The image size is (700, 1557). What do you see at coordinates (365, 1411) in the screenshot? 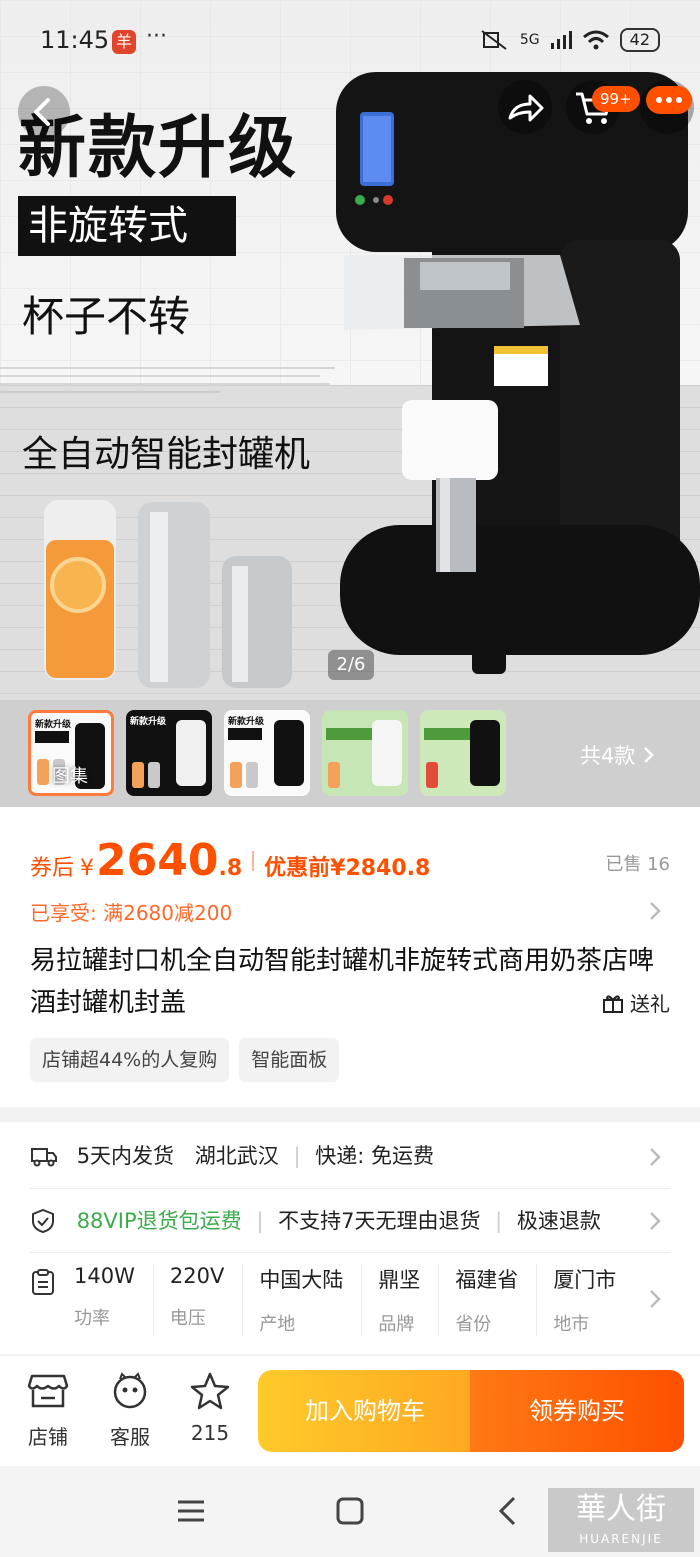
I see `add-to-cart-button: 加入购物车` at bounding box center [365, 1411].